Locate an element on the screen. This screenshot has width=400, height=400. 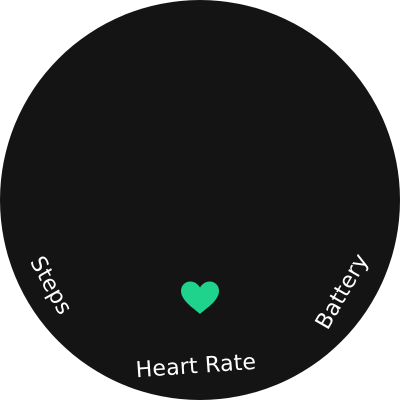
steps-complication: Steps is located at coordinates (50, 285).